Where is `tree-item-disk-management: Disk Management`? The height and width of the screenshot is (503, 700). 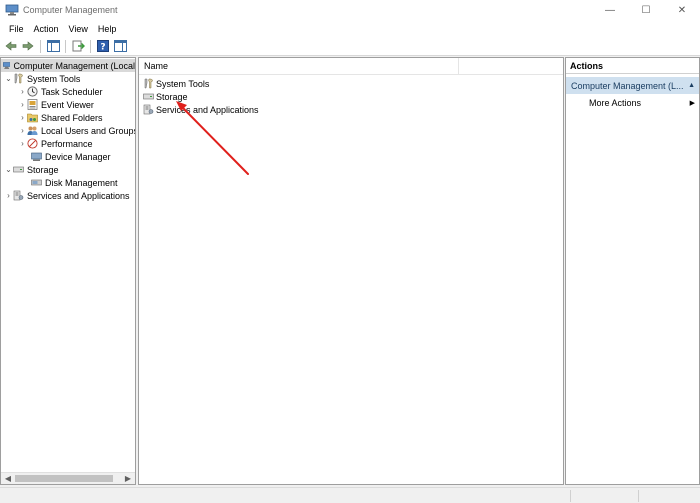
tree-item-disk-management: Disk Management is located at coordinates (72, 182).